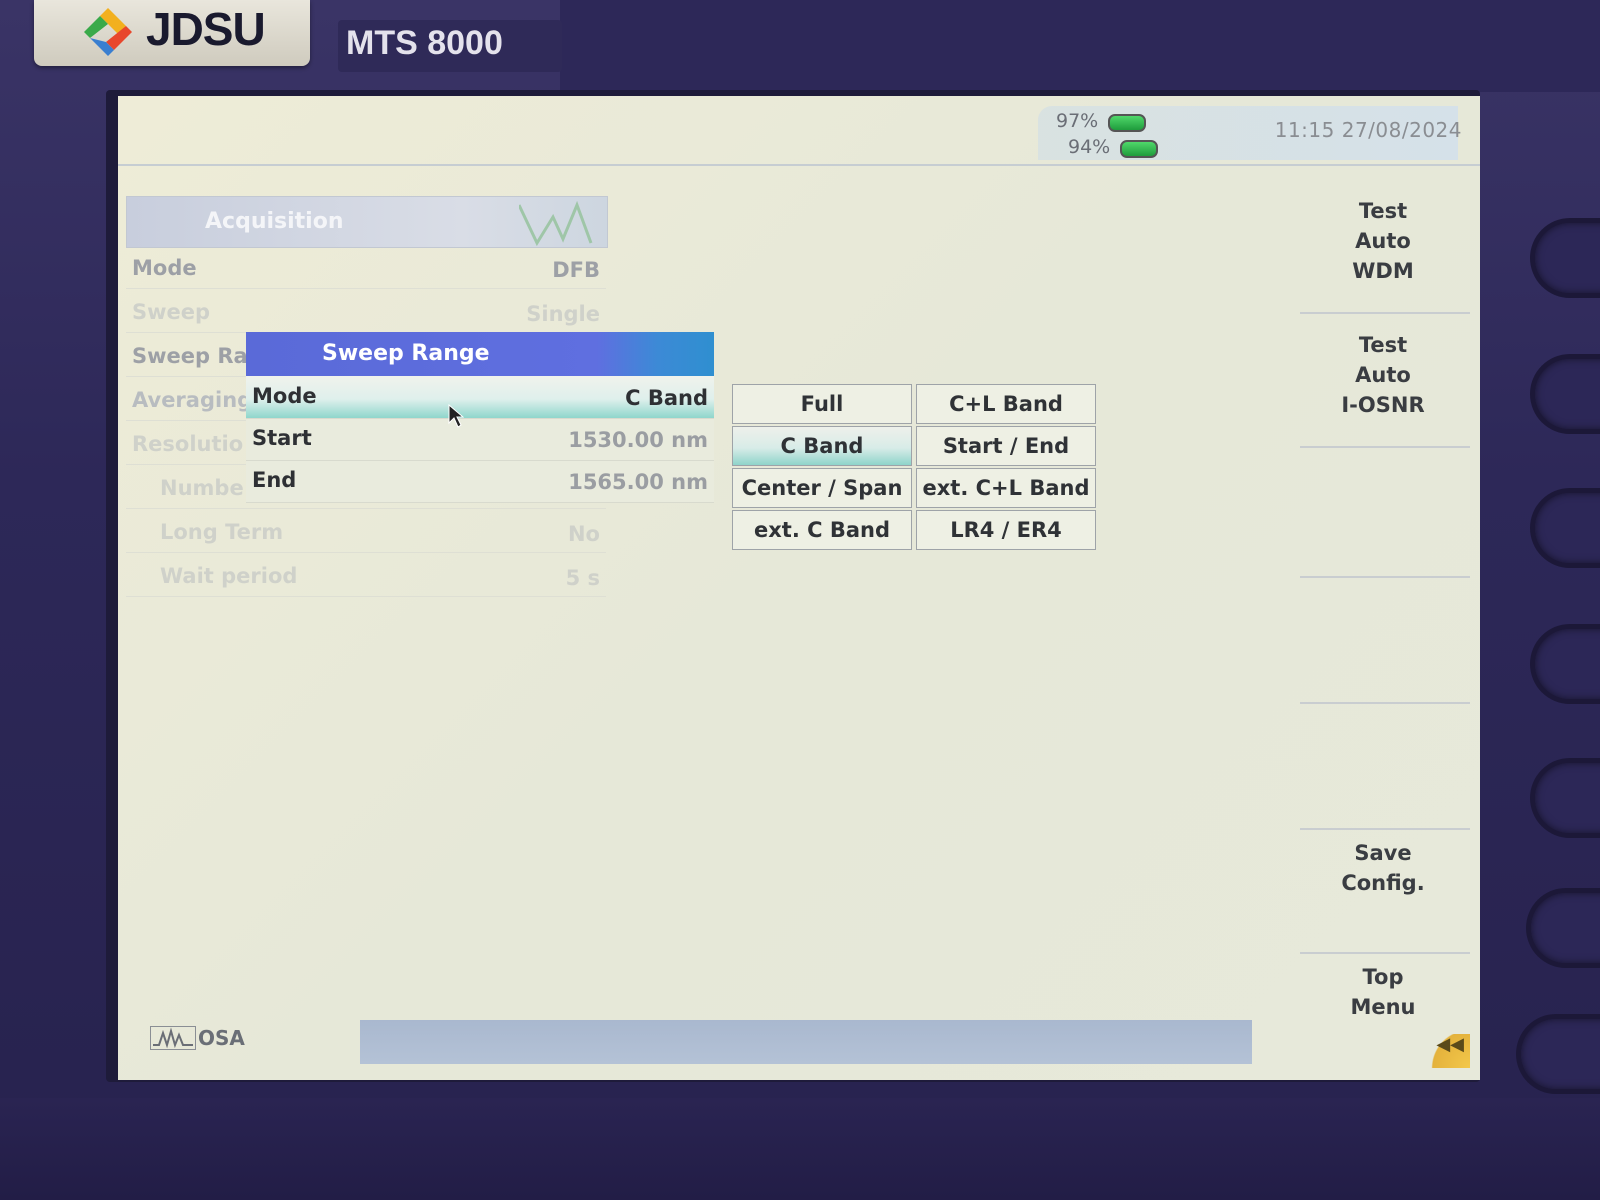  I want to click on osa-spectrum-icon, so click(173, 1038).